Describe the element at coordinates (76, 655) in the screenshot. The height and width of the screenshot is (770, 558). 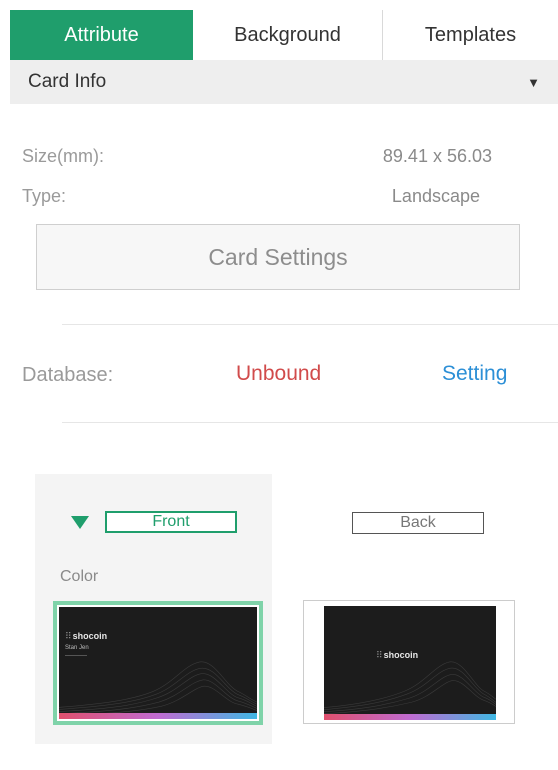
I see `front-card-subline` at that location.